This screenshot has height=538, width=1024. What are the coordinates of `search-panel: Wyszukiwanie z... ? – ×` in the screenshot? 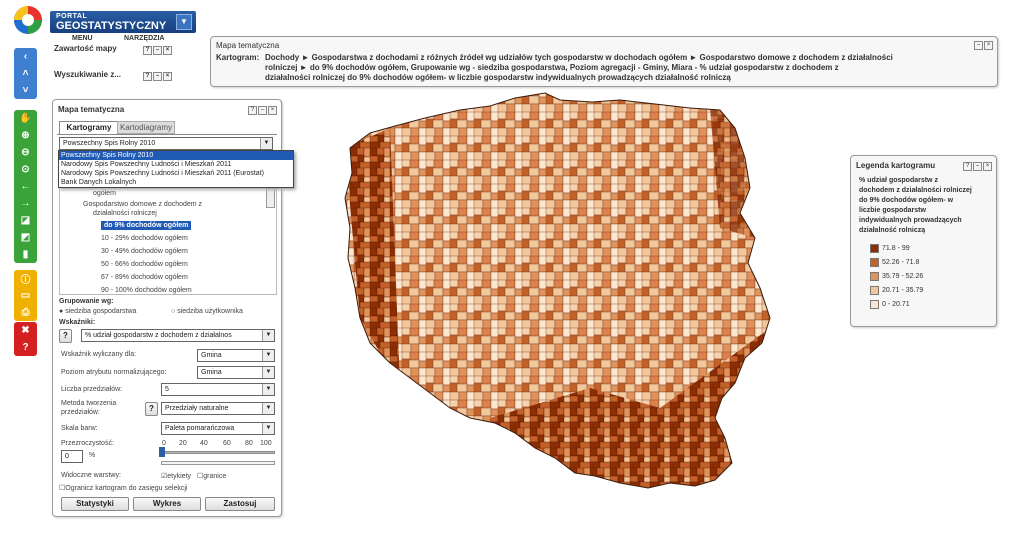 It's located at (113, 78).